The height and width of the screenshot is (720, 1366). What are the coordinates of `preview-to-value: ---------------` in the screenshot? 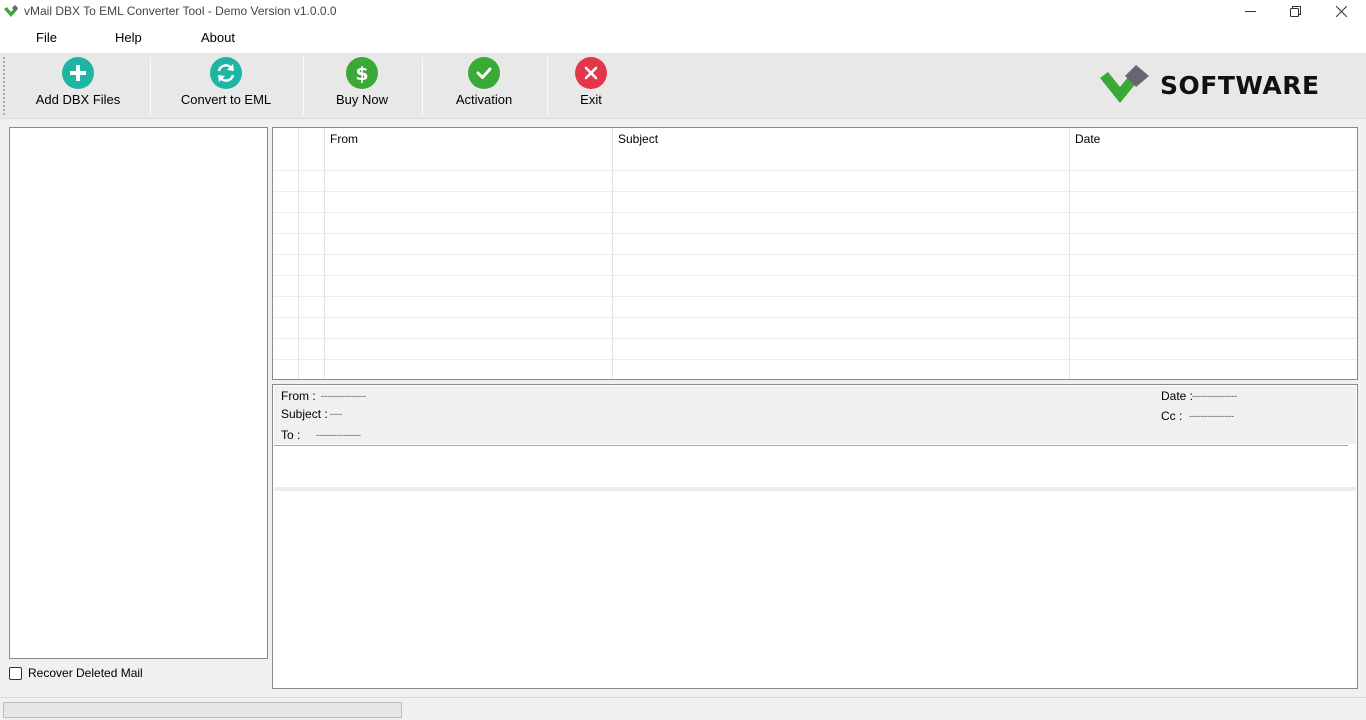 It's located at (338, 435).